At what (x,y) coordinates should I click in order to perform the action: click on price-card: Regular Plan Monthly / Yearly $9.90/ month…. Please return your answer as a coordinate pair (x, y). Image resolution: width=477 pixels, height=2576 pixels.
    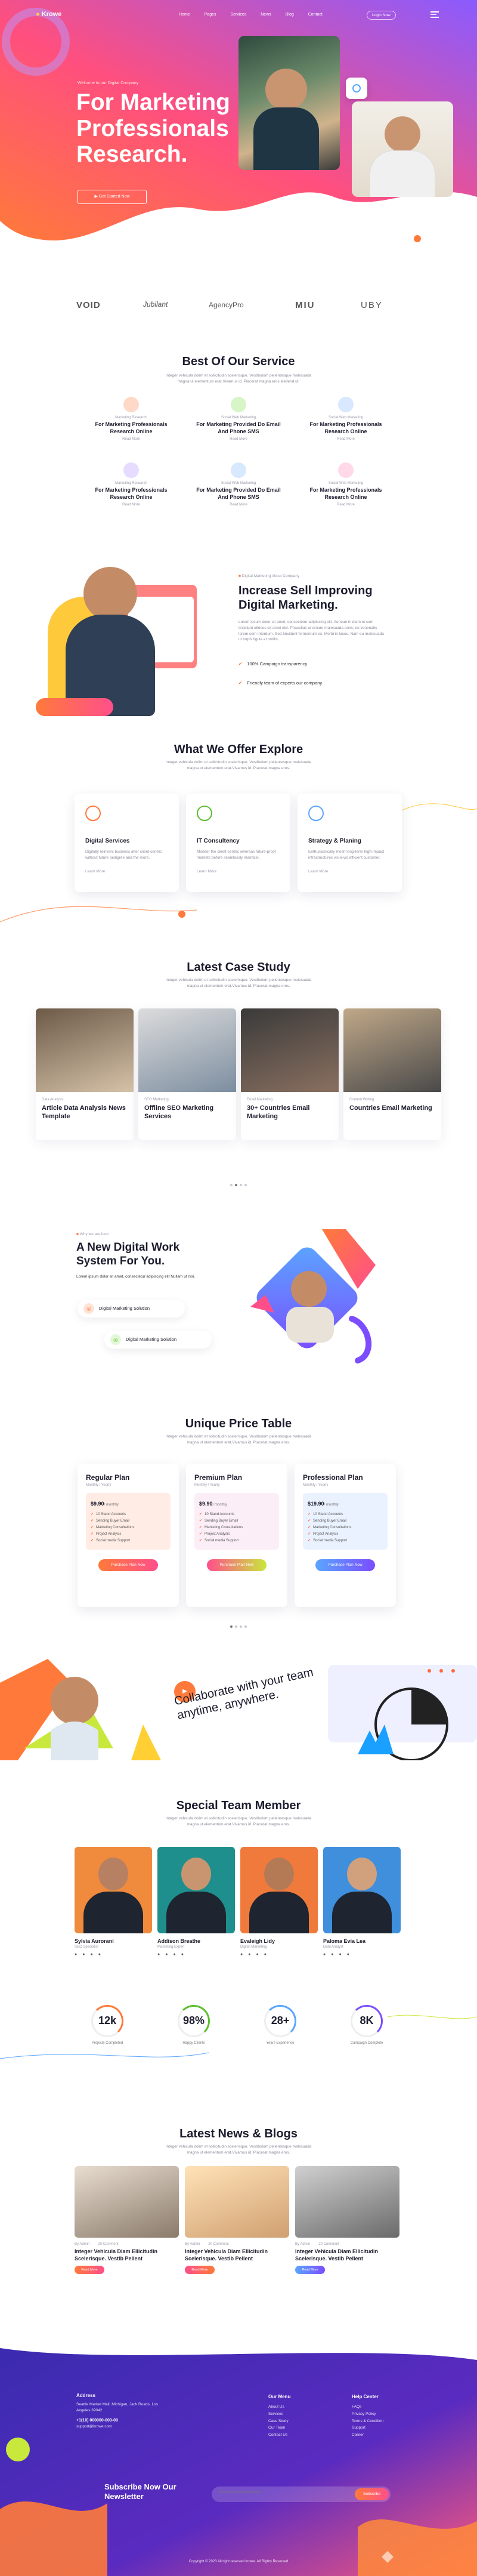
    Looking at the image, I should click on (128, 1535).